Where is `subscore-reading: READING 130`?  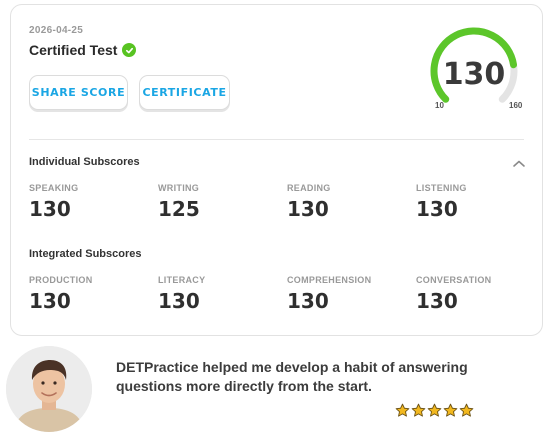 subscore-reading: READING 130 is located at coordinates (309, 202).